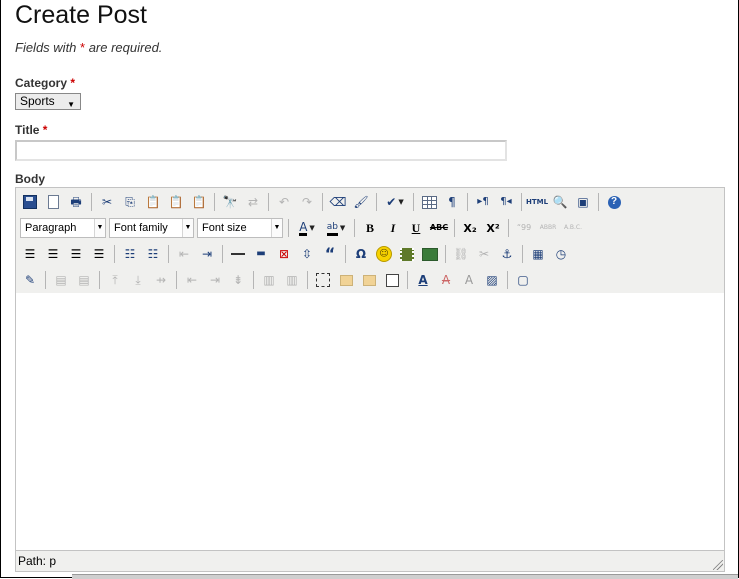 The height and width of the screenshot is (579, 739). I want to click on font-size-select: Font size ▼, so click(240, 228).